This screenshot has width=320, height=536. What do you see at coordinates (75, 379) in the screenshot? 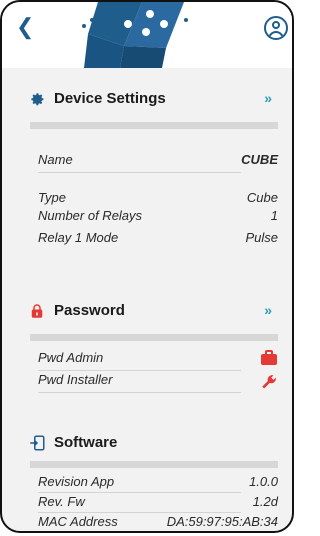
I see `row-label: Pwd Installer` at bounding box center [75, 379].